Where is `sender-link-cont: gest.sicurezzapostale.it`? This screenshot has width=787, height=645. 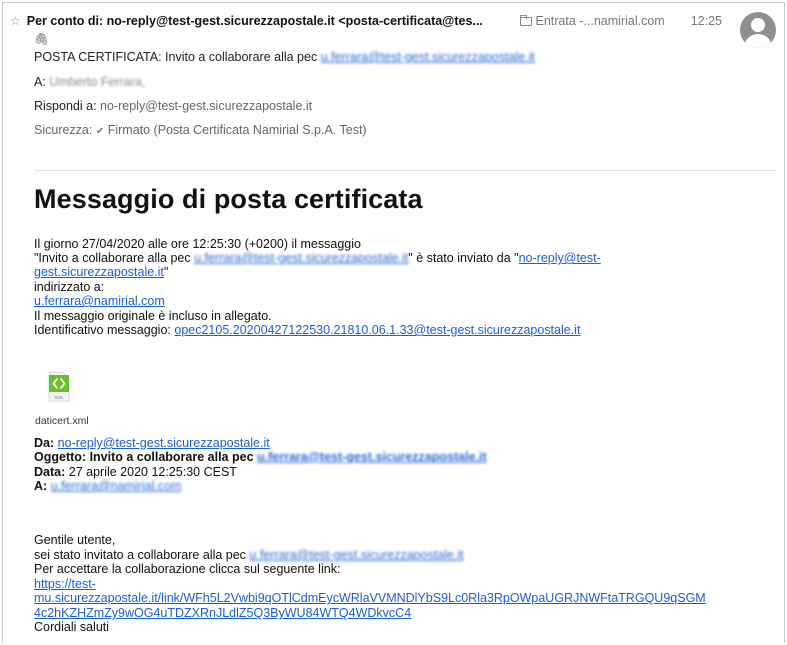 sender-link-cont: gest.sicurezzapostale.it is located at coordinates (99, 272).